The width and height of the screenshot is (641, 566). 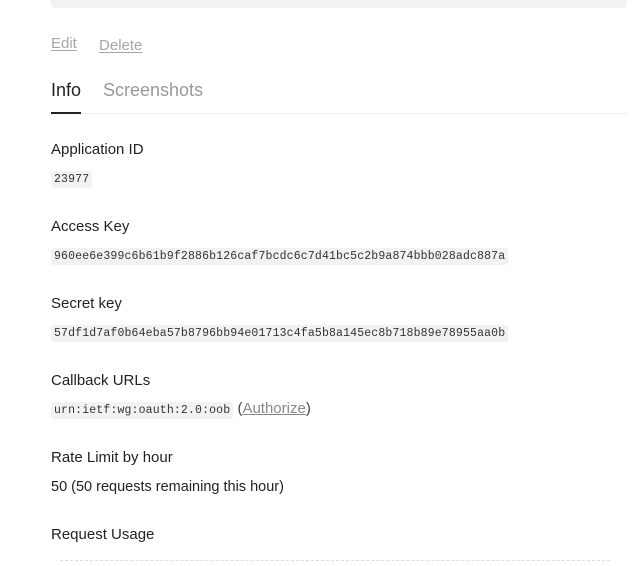 What do you see at coordinates (97, 149) in the screenshot?
I see `application-id-label: Application ID` at bounding box center [97, 149].